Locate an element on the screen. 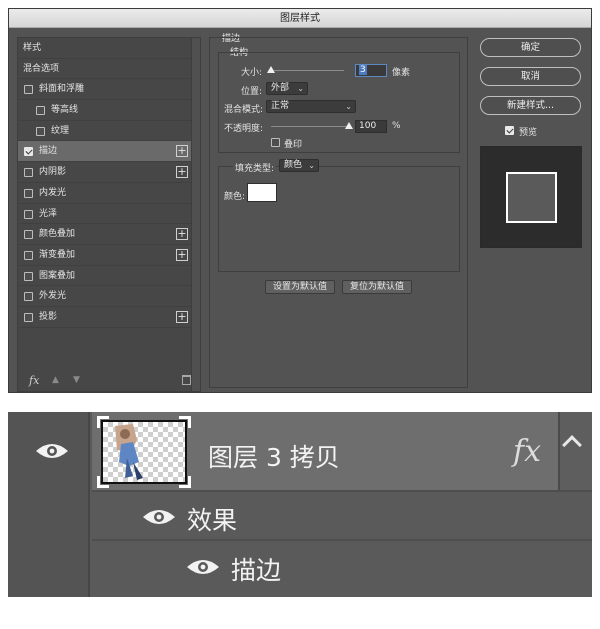  style-item-label: 内阴影 is located at coordinates (53, 172).